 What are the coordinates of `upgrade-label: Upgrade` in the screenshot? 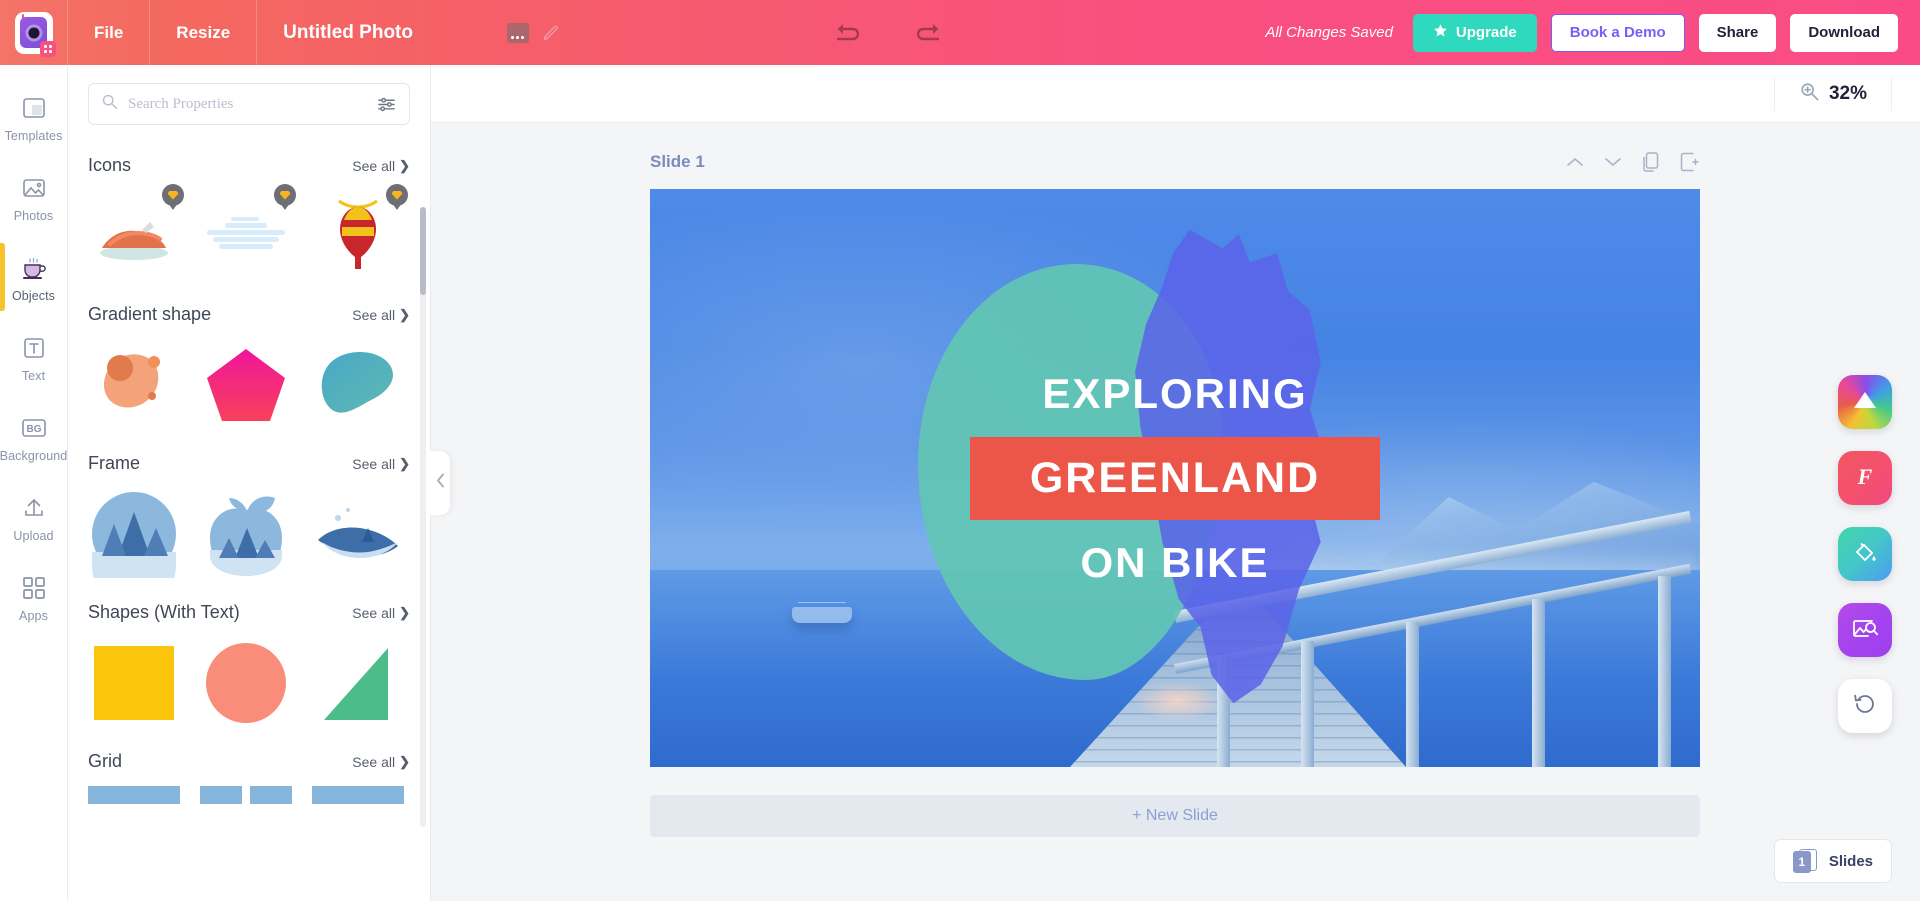 It's located at (1486, 32).